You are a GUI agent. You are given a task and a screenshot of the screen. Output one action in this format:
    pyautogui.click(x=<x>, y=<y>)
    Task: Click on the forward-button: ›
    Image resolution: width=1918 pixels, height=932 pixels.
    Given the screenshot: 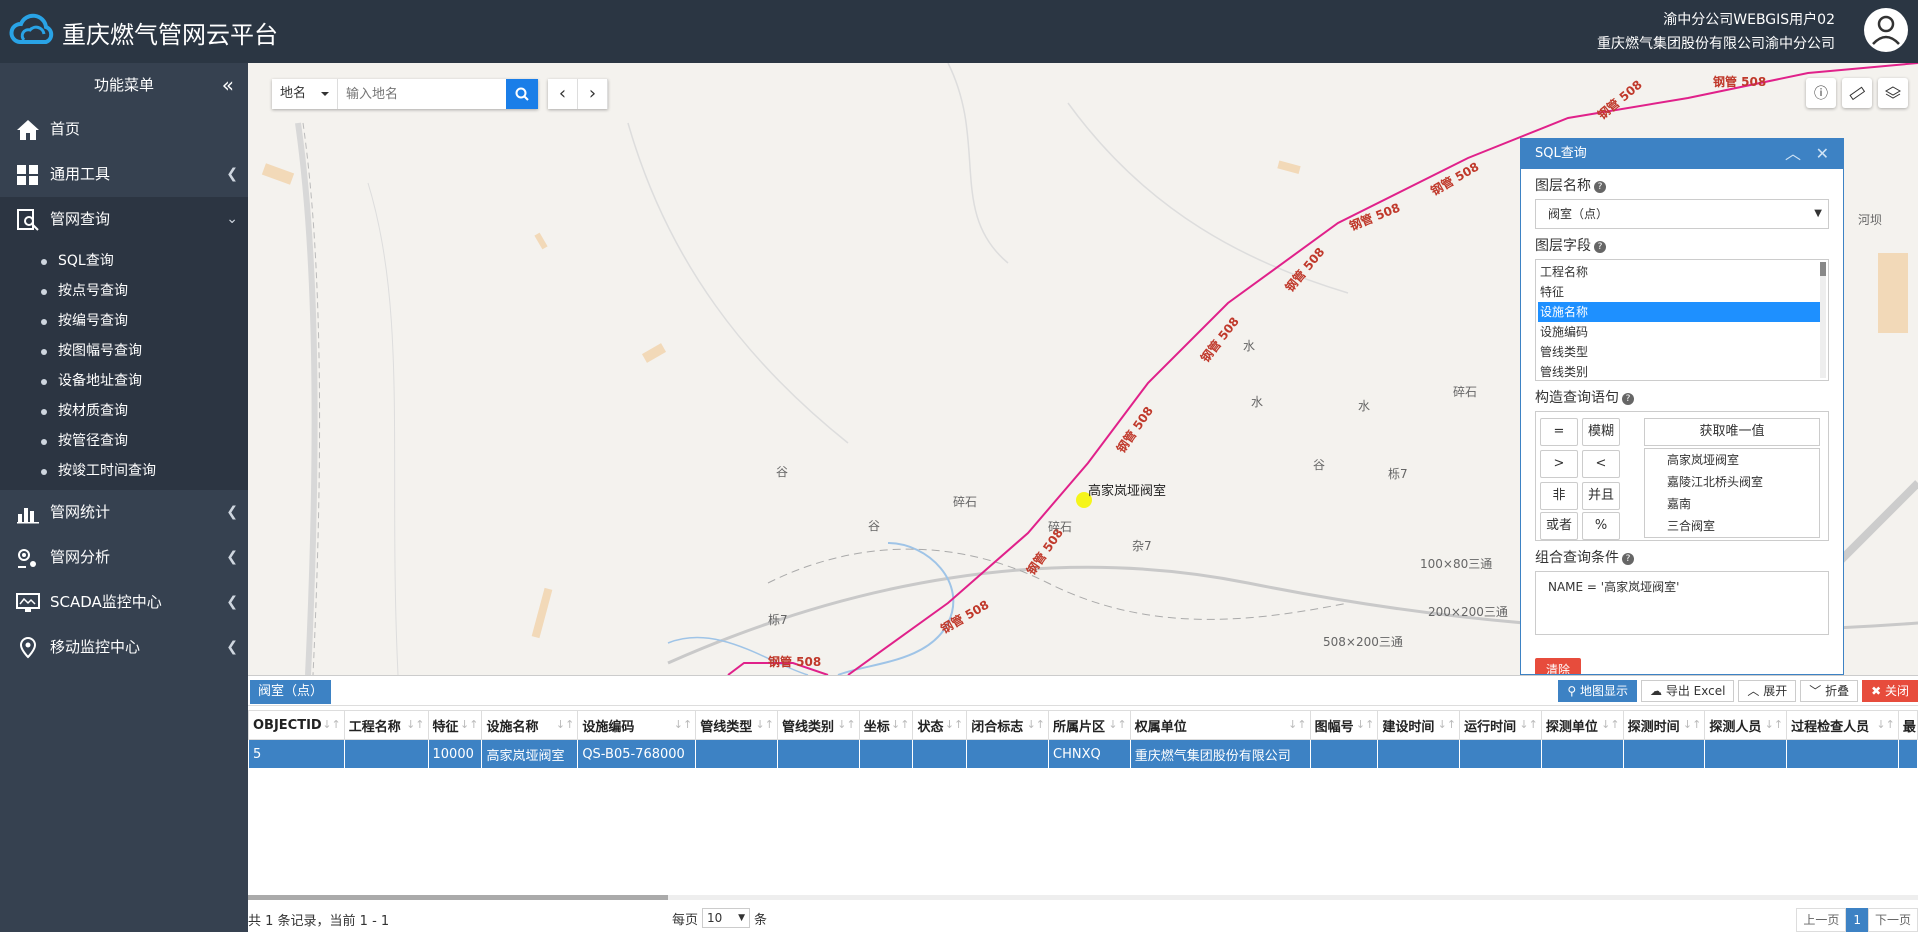 What is the action you would take?
    pyautogui.click(x=593, y=94)
    